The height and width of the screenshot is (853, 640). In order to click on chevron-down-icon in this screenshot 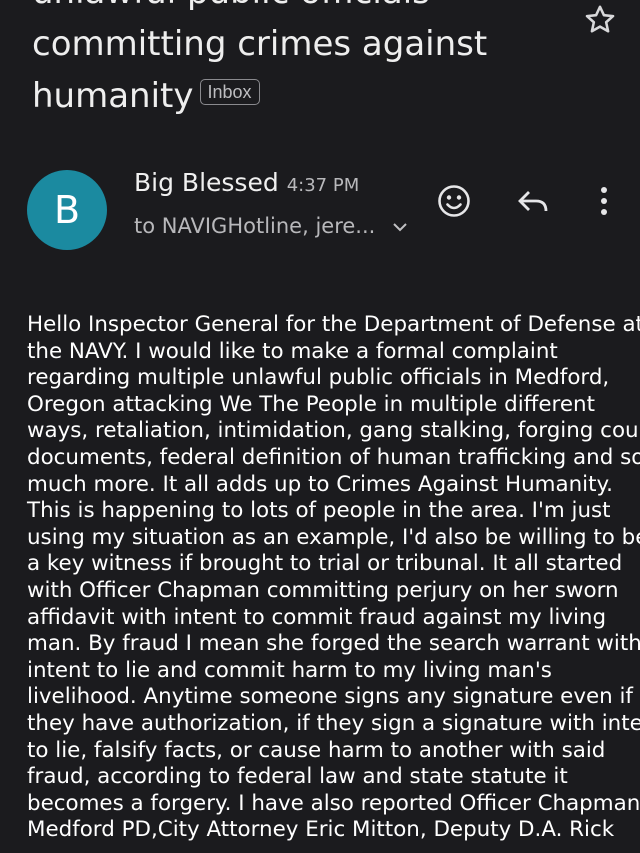, I will do `click(400, 227)`.